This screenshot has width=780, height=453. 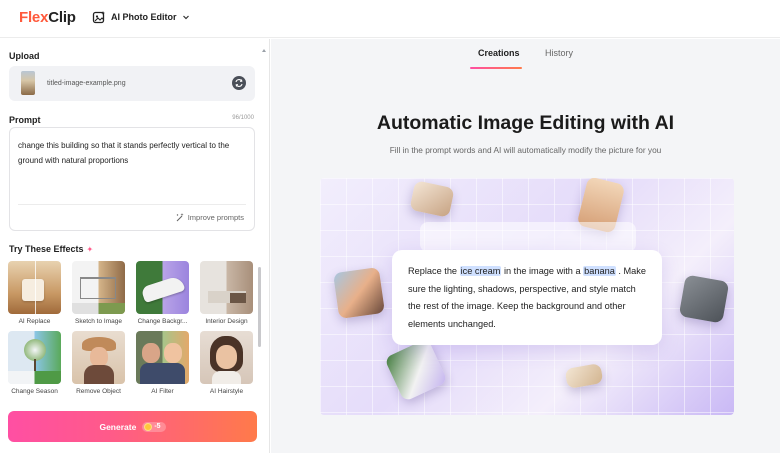 What do you see at coordinates (157, 426) in the screenshot?
I see `credit-cost: -5` at bounding box center [157, 426].